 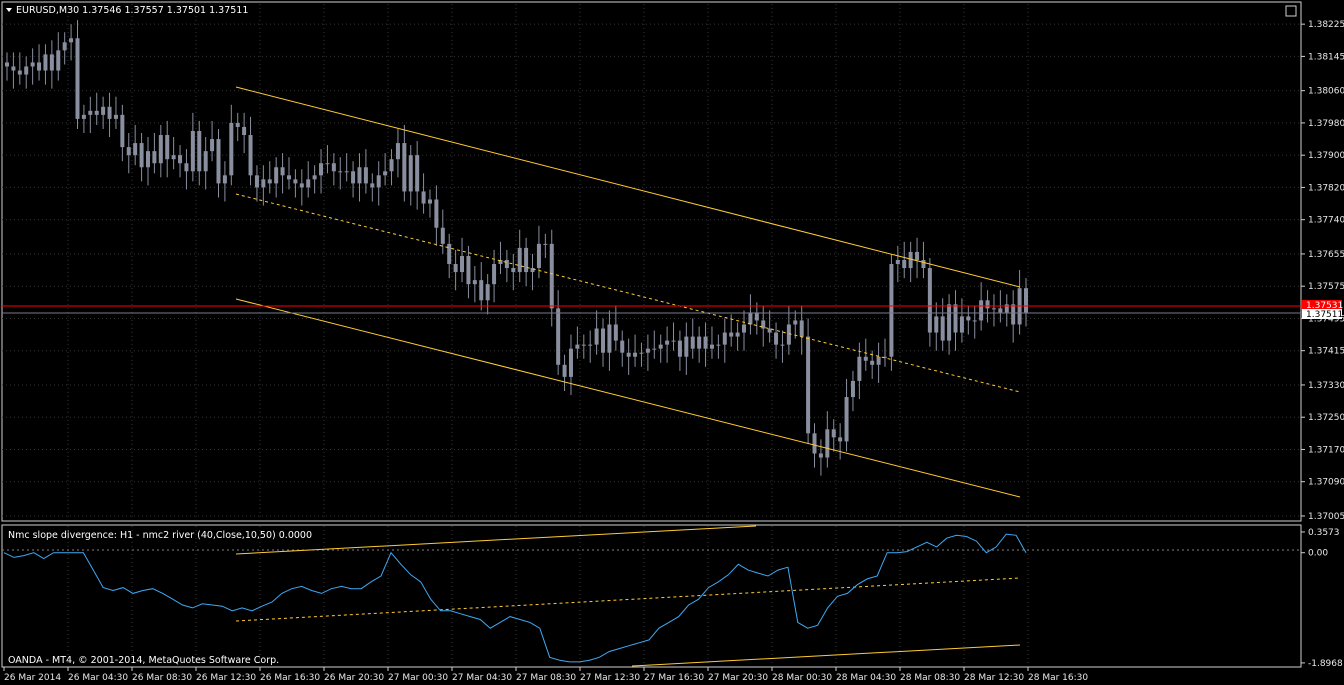 What do you see at coordinates (482, 678) in the screenshot?
I see `time-tick-label: 27 Mar 04:30` at bounding box center [482, 678].